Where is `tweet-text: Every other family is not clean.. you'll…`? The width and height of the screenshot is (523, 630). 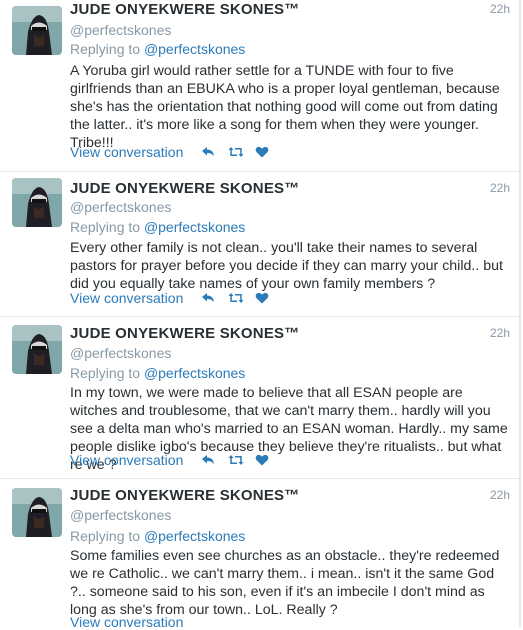
tweet-text: Every other family is not clean.. you'll… is located at coordinates (286, 266).